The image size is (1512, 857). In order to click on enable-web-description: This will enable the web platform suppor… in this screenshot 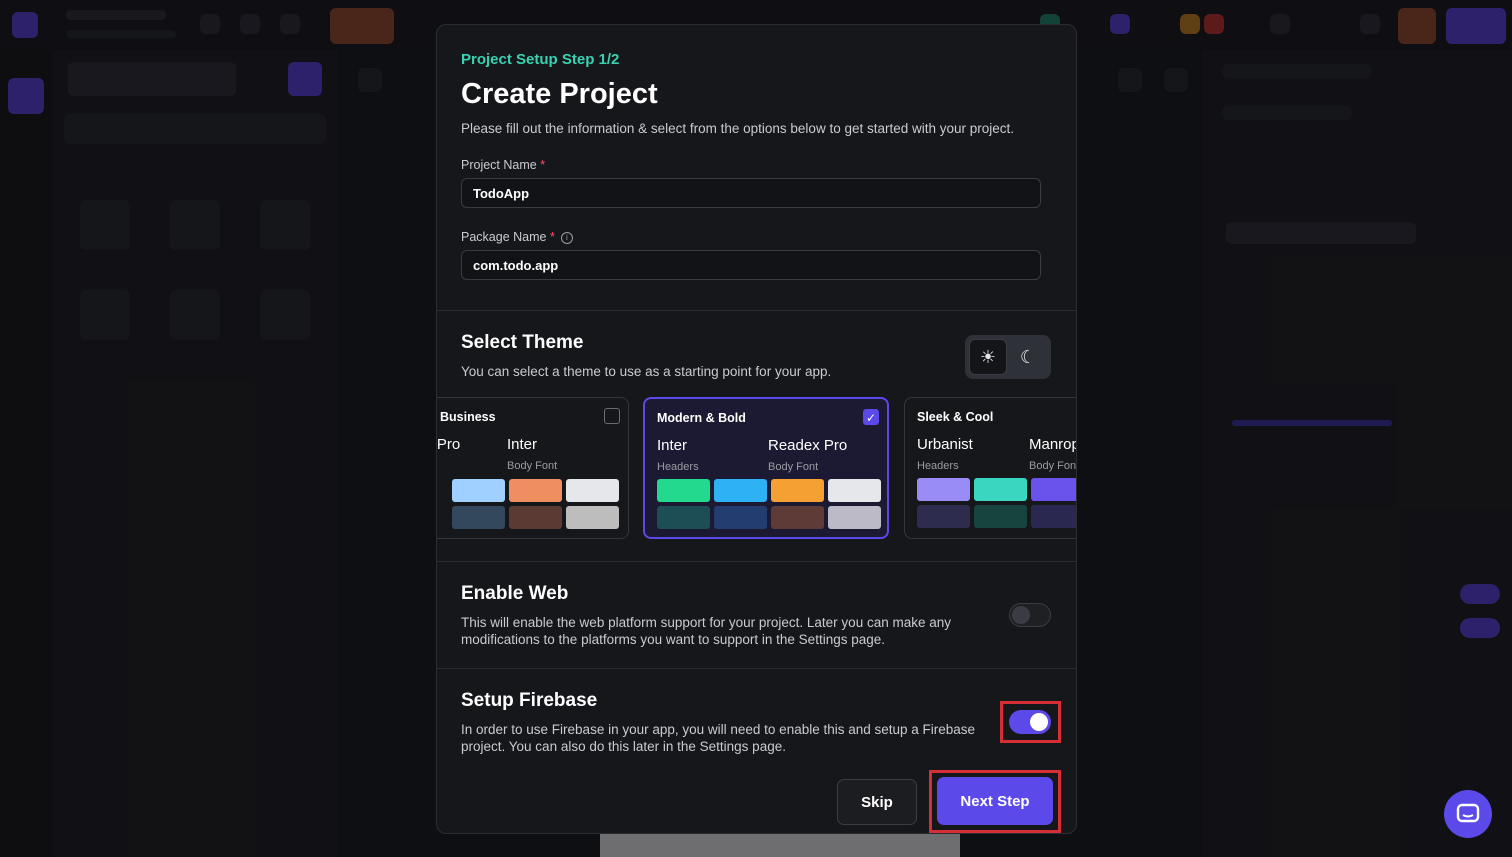, I will do `click(706, 631)`.